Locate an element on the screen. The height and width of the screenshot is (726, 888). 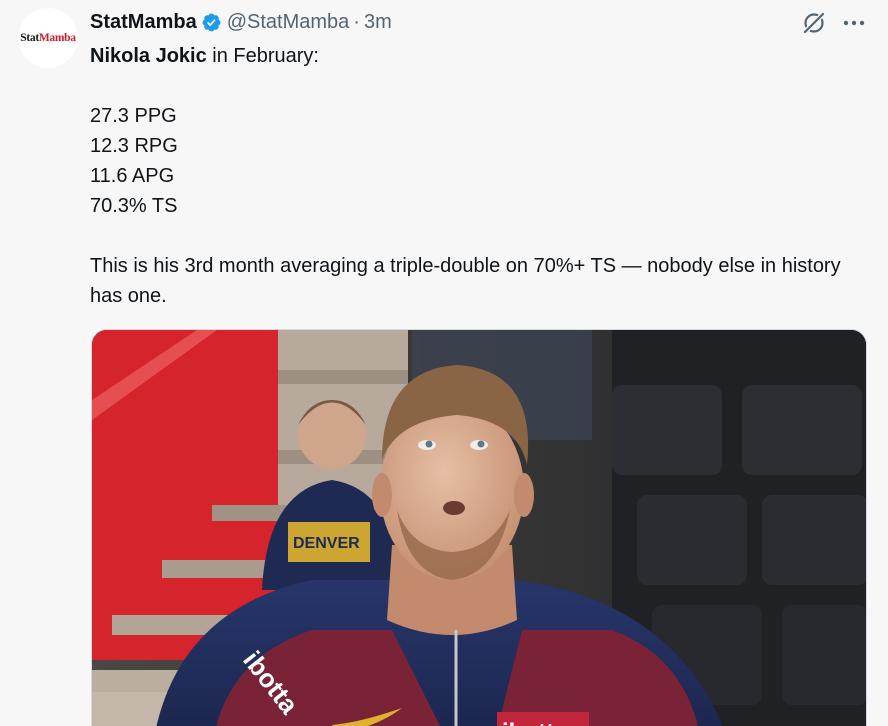
stat-line: 70.3% TS is located at coordinates (134, 206).